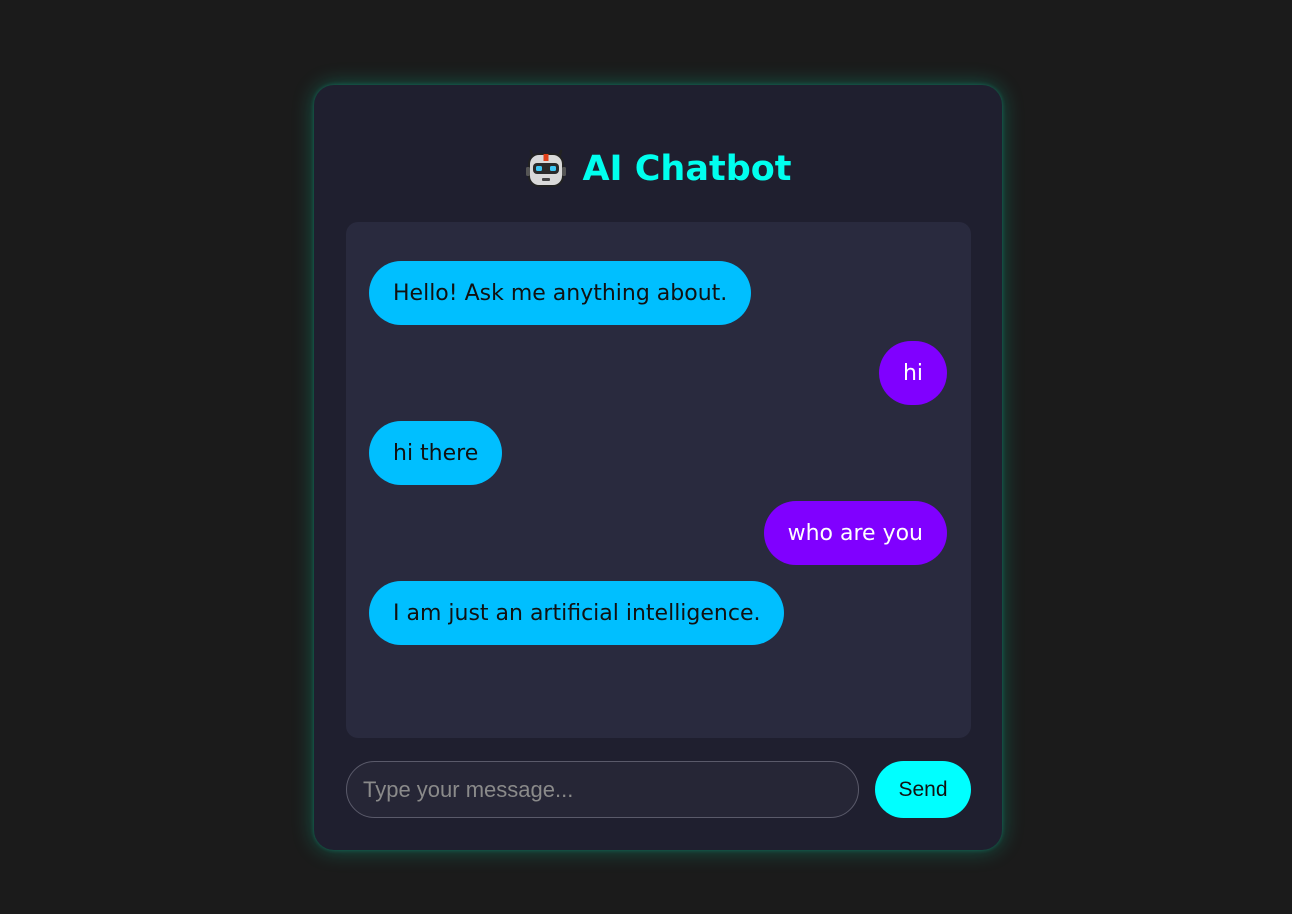  What do you see at coordinates (923, 789) in the screenshot?
I see `send-button: Send` at bounding box center [923, 789].